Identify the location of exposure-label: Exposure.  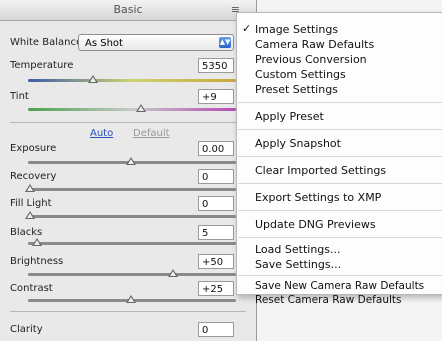
(33, 148).